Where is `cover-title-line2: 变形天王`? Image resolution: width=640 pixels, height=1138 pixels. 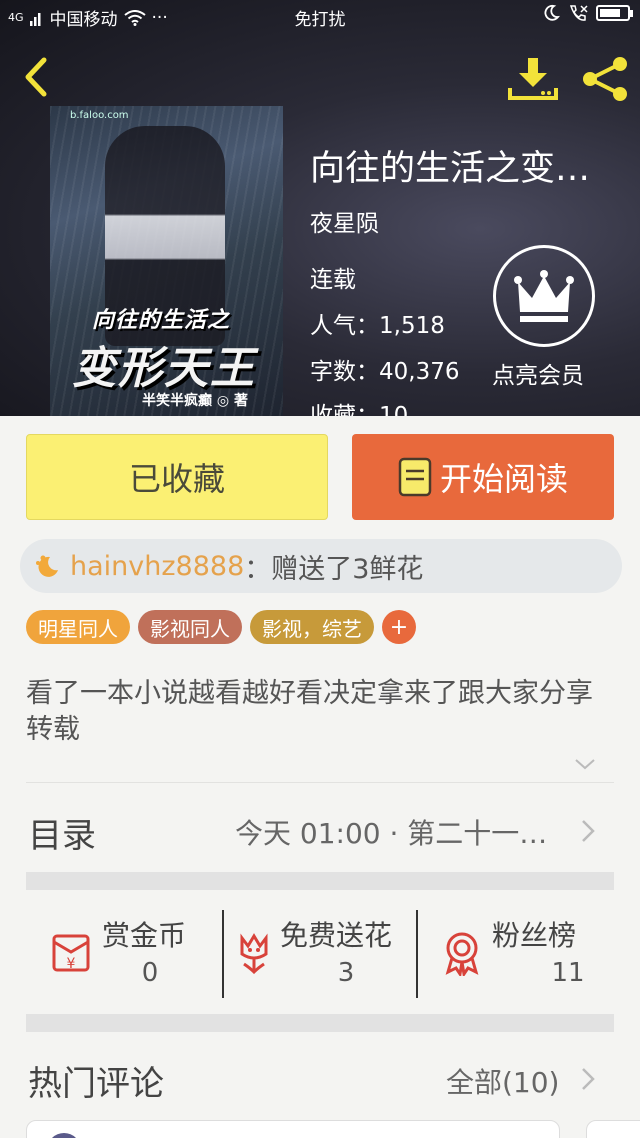
cover-title-line2: 变形天王 is located at coordinates (164, 368).